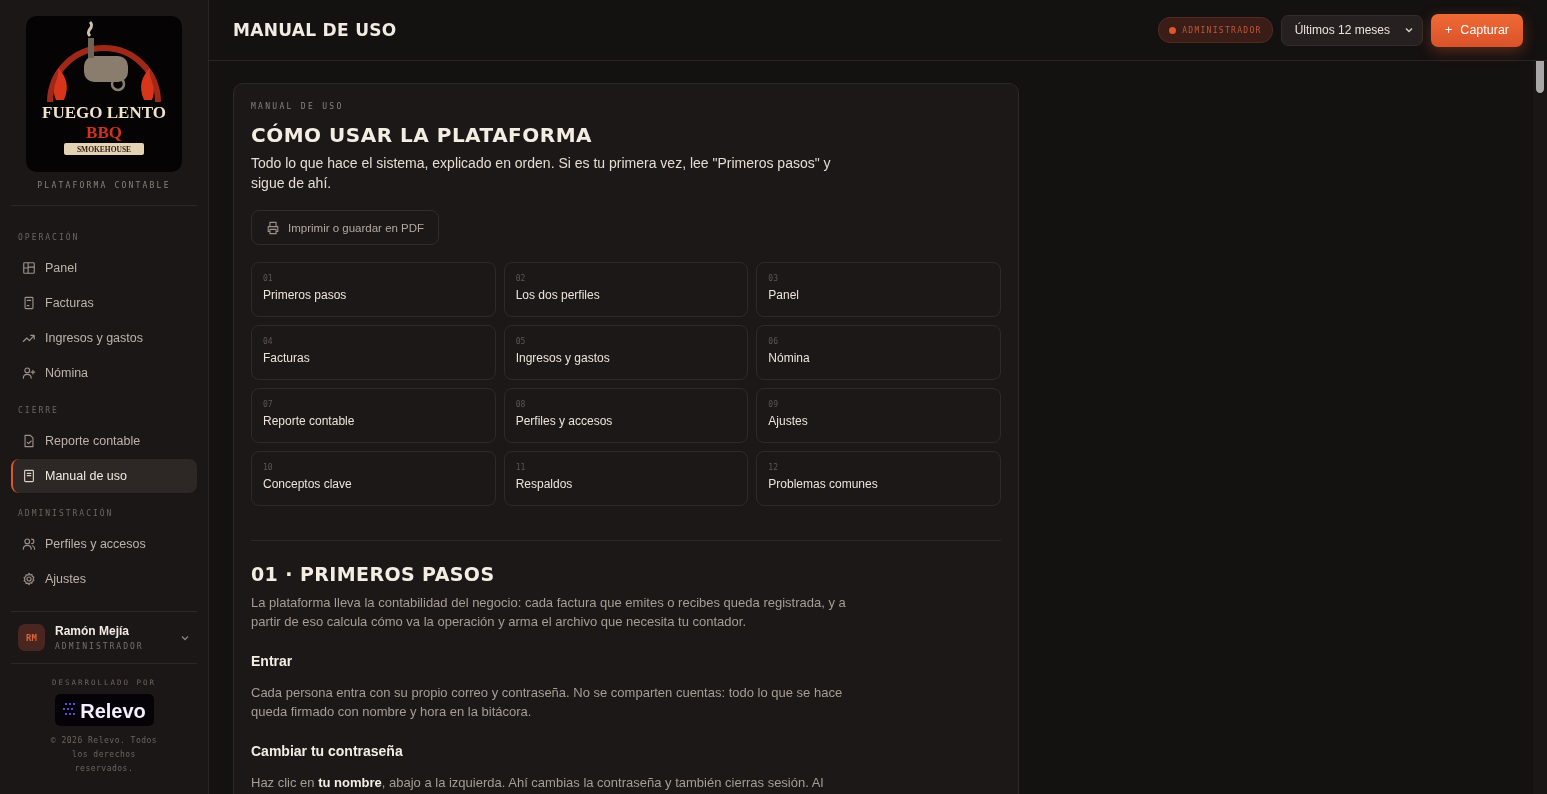 The image size is (1547, 794). Describe the element at coordinates (626, 289) in the screenshot. I see `topic-card: 02 Los dos perfiles` at that location.